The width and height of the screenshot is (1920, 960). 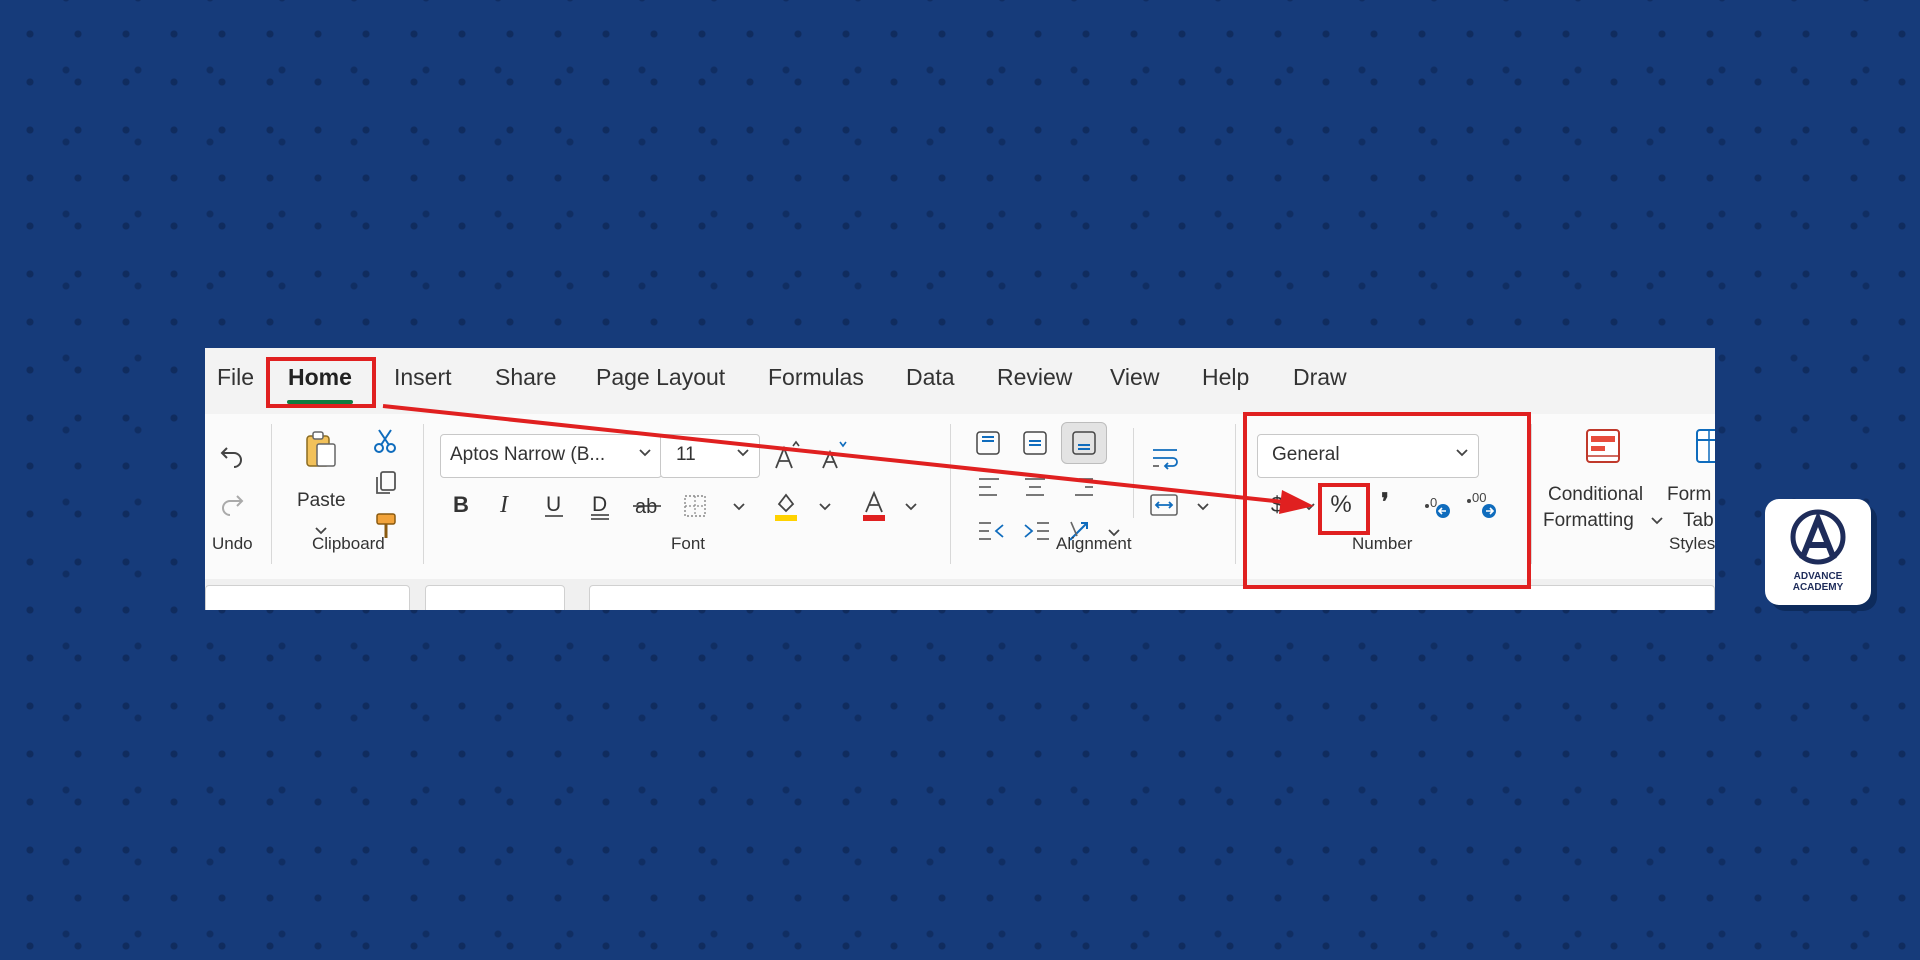 What do you see at coordinates (848, 459) in the screenshot?
I see `annotation-arrow-icon` at bounding box center [848, 459].